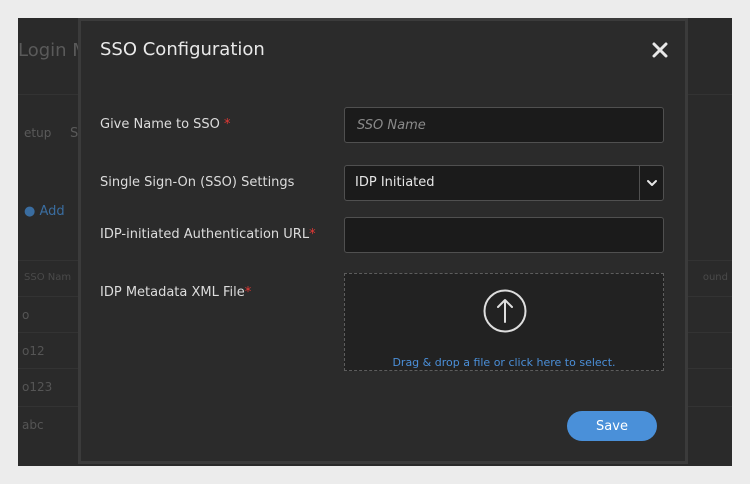 Image resolution: width=750 pixels, height=484 pixels. I want to click on idp-metadata-label: IDP Metadata XML File*, so click(175, 292).